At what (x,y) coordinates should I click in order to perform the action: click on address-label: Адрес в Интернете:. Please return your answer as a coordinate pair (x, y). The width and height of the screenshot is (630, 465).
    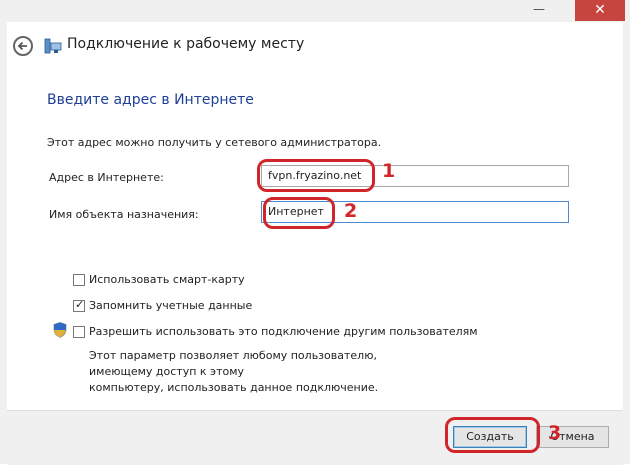
    Looking at the image, I should click on (106, 177).